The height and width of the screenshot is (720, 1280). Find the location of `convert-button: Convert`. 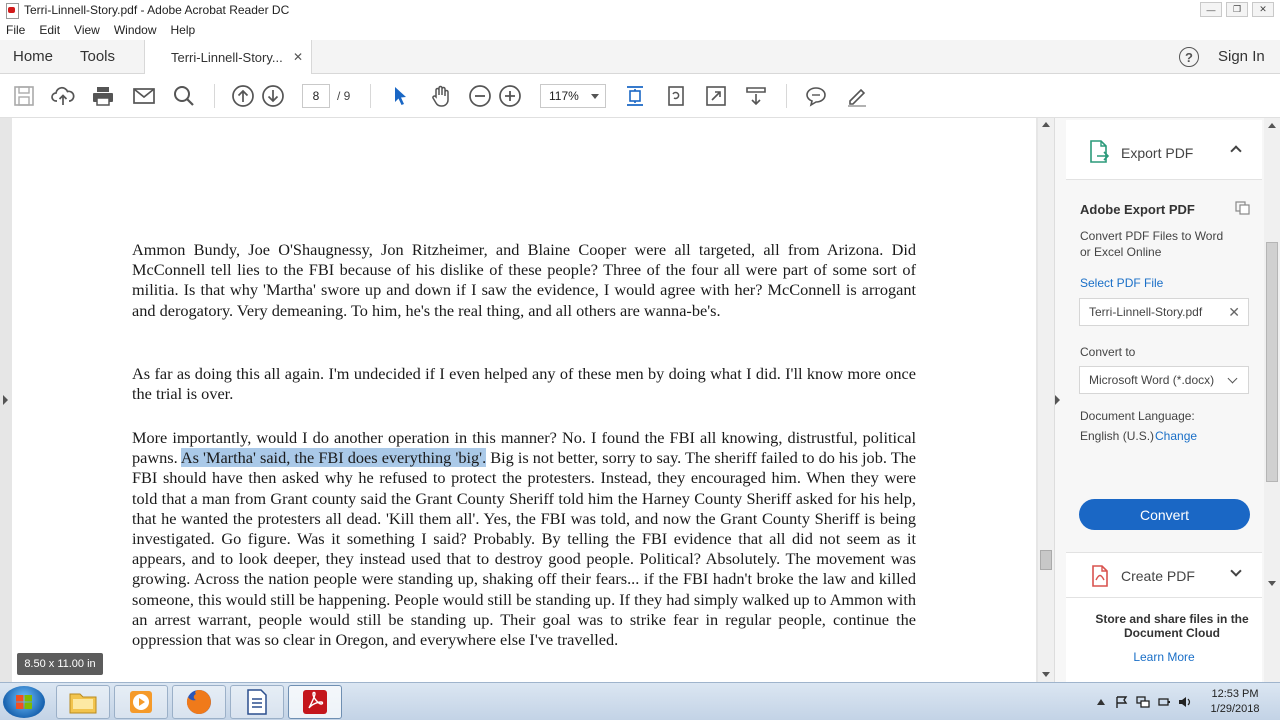

convert-button: Convert is located at coordinates (1164, 514).